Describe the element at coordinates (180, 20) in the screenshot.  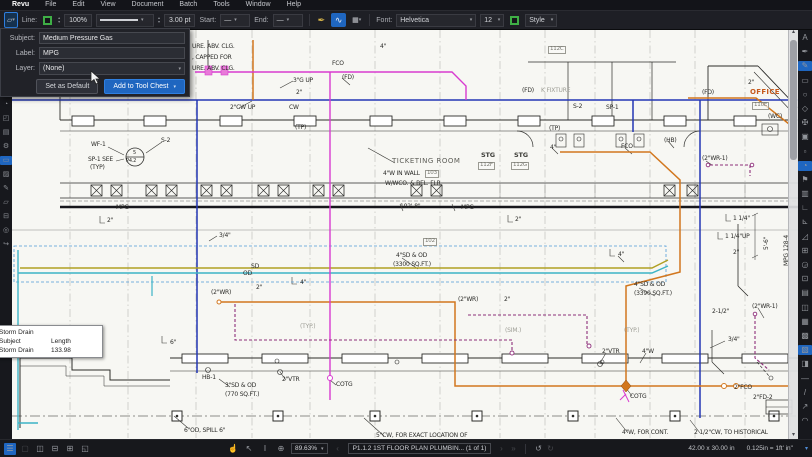
I see `line-width-value: 3.00 pt` at that location.